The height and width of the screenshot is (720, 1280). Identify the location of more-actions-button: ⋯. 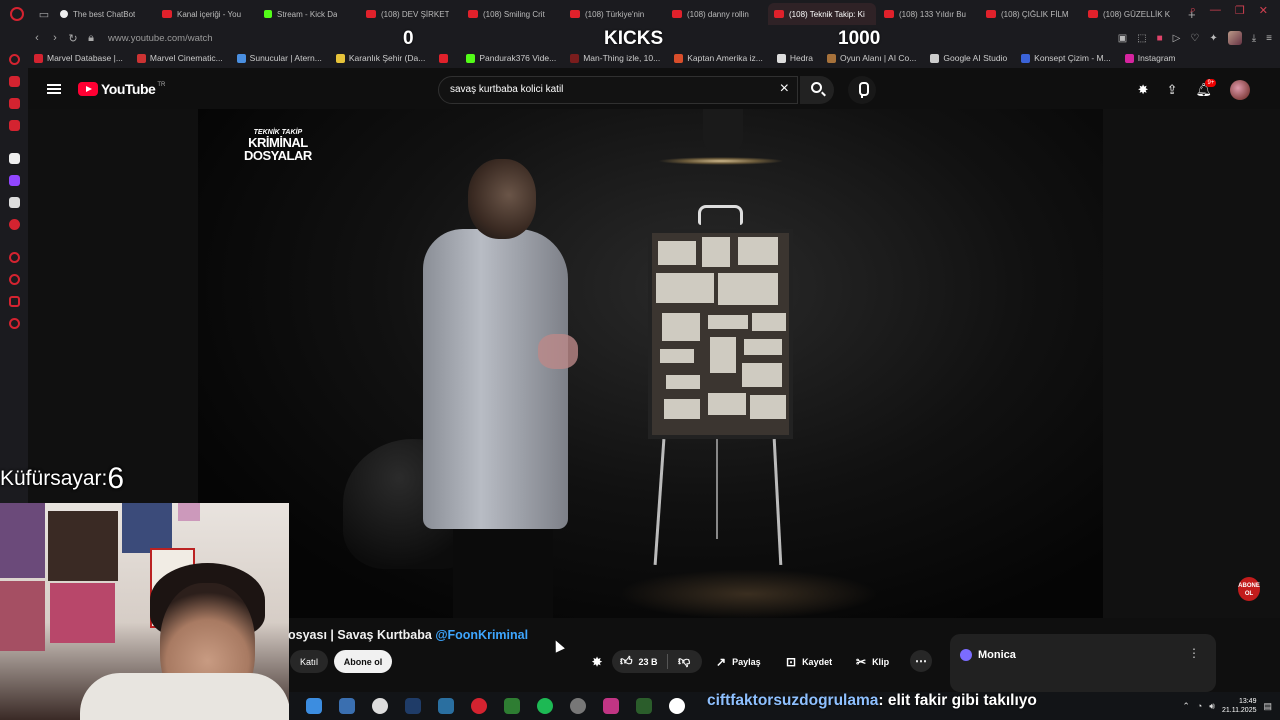
(921, 661).